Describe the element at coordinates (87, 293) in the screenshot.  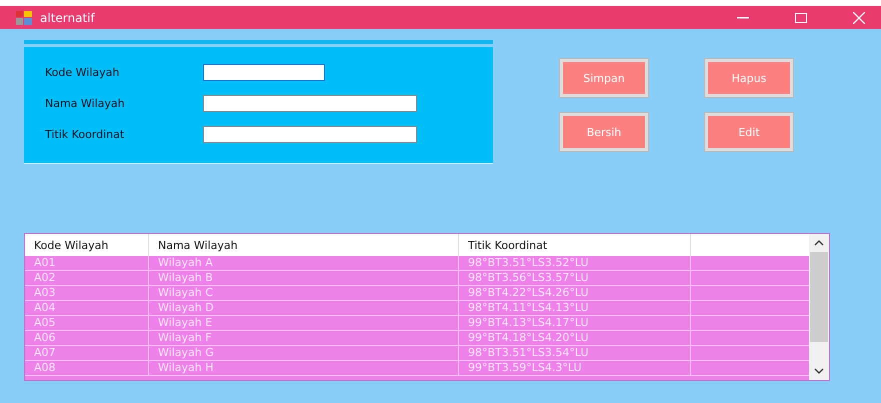
I see `table-cell: A03` at that location.